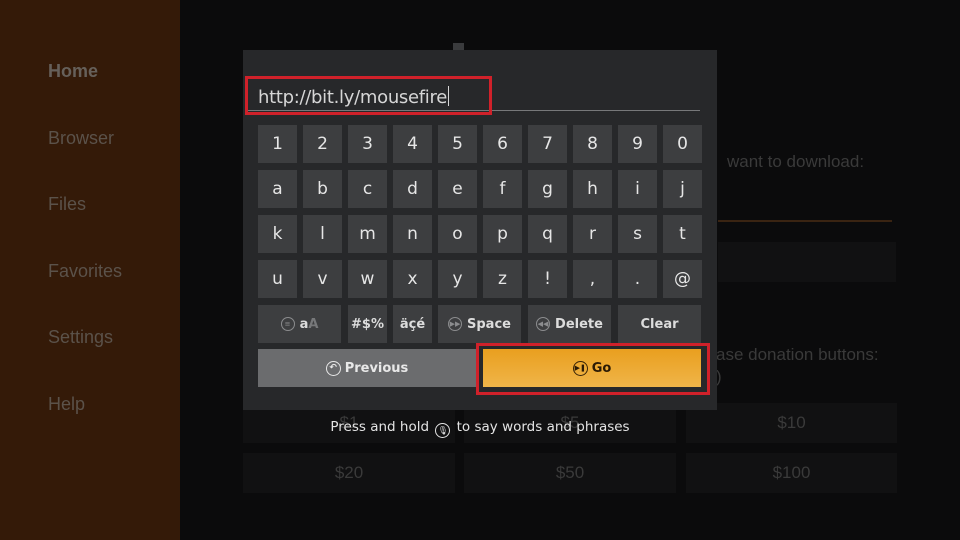 This screenshot has width=960, height=540. Describe the element at coordinates (367, 279) in the screenshot. I see `key-w: w` at that location.